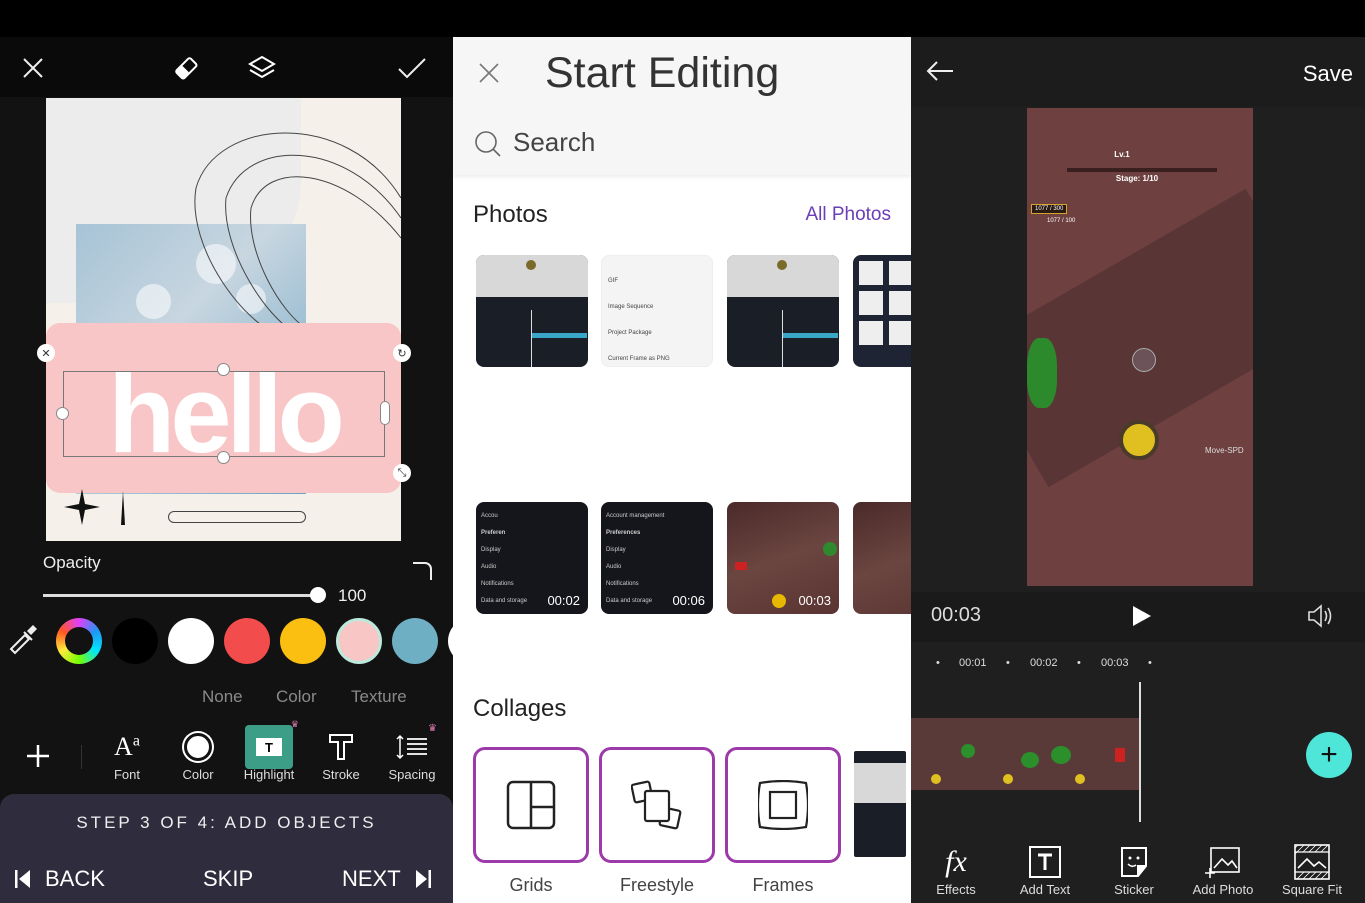 The height and width of the screenshot is (903, 1365). I want to click on thumb-text: Current Frame as PNG, so click(639, 359).